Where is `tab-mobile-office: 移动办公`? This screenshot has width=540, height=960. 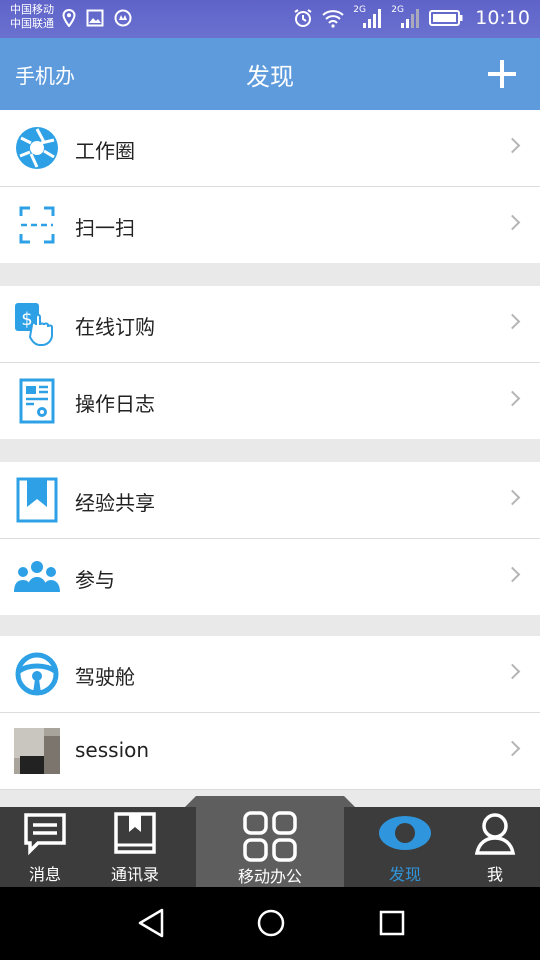
tab-mobile-office: 移动办公 is located at coordinates (270, 847).